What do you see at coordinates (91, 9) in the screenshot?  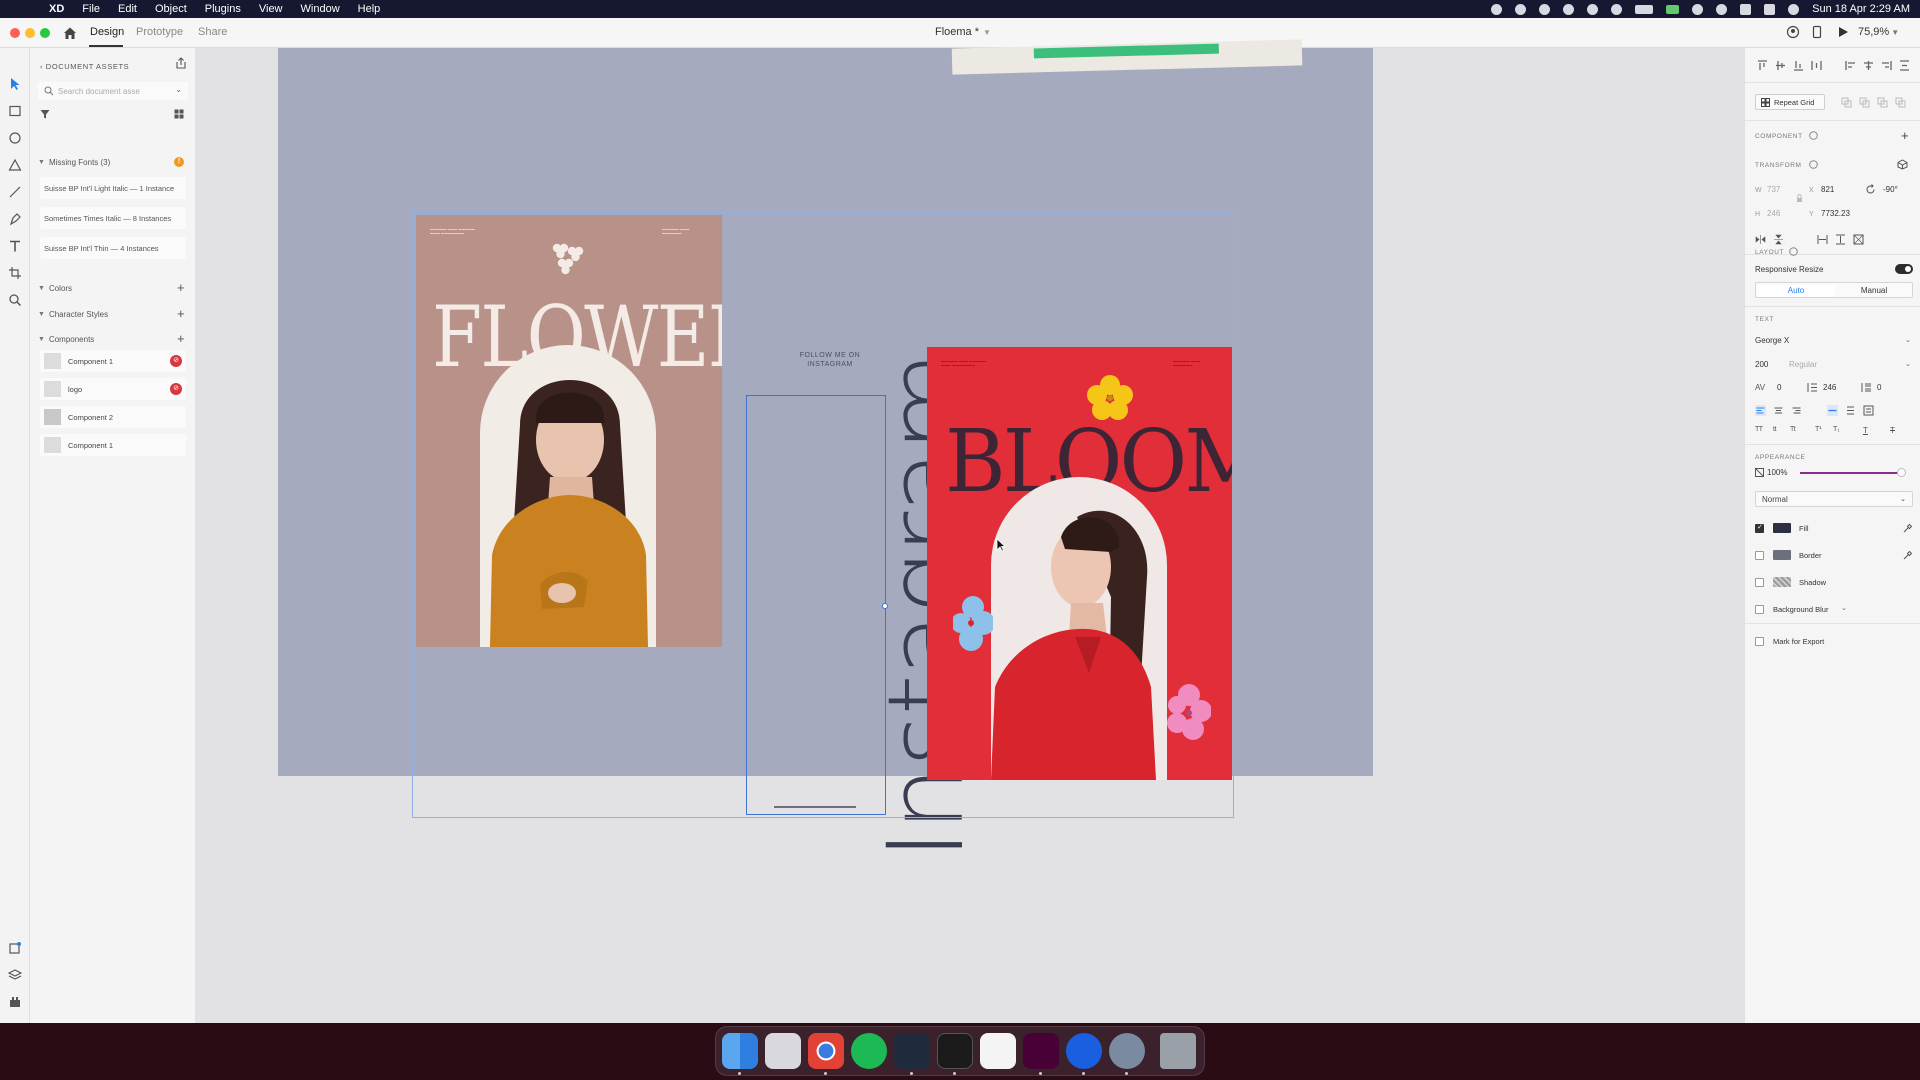 I see `menu-file: File` at bounding box center [91, 9].